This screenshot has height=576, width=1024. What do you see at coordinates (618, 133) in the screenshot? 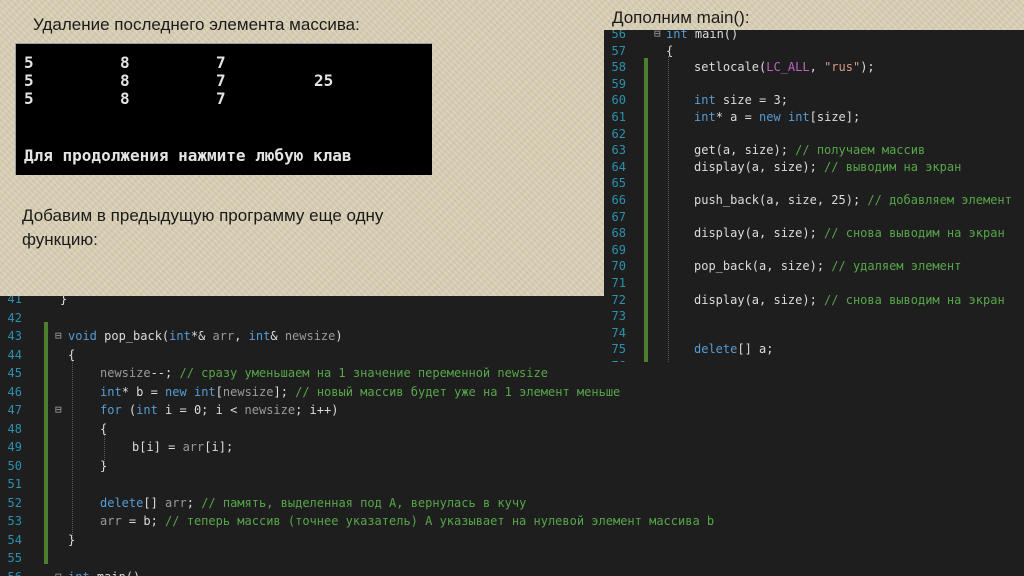
I see `line-number: 62` at bounding box center [618, 133].